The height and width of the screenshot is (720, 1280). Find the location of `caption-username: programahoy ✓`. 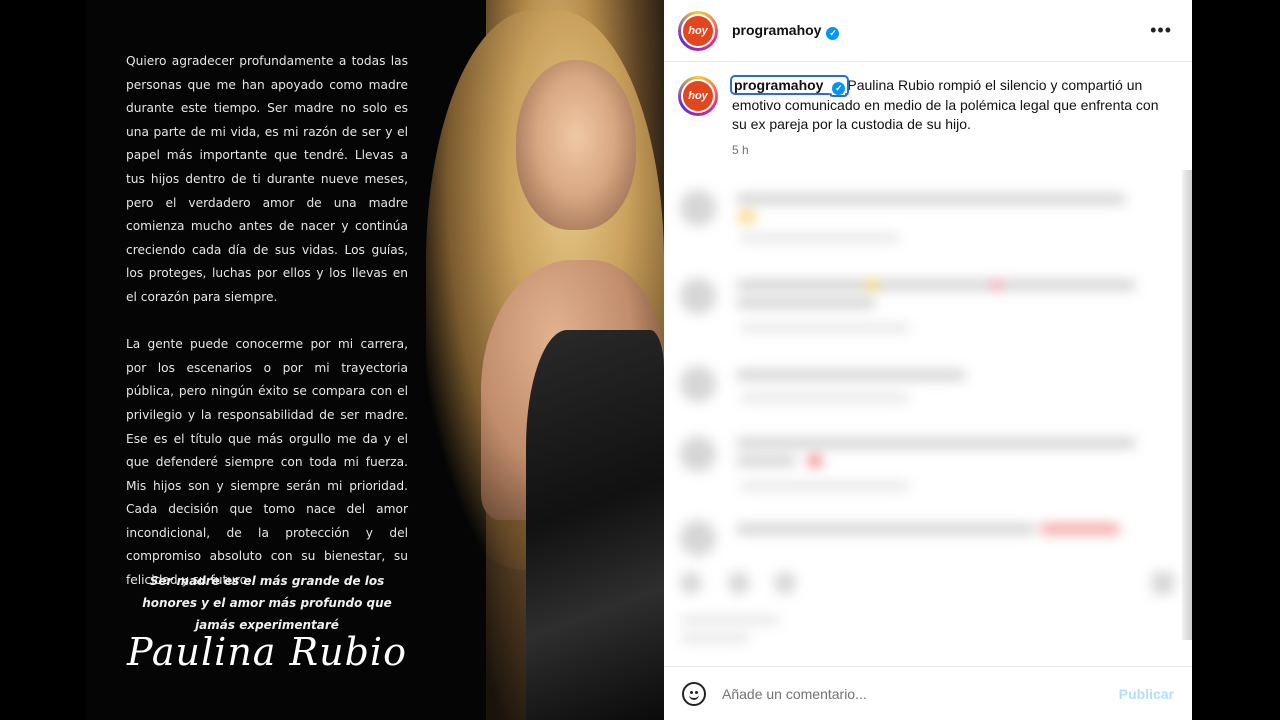

caption-username: programahoy ✓ is located at coordinates (789, 85).